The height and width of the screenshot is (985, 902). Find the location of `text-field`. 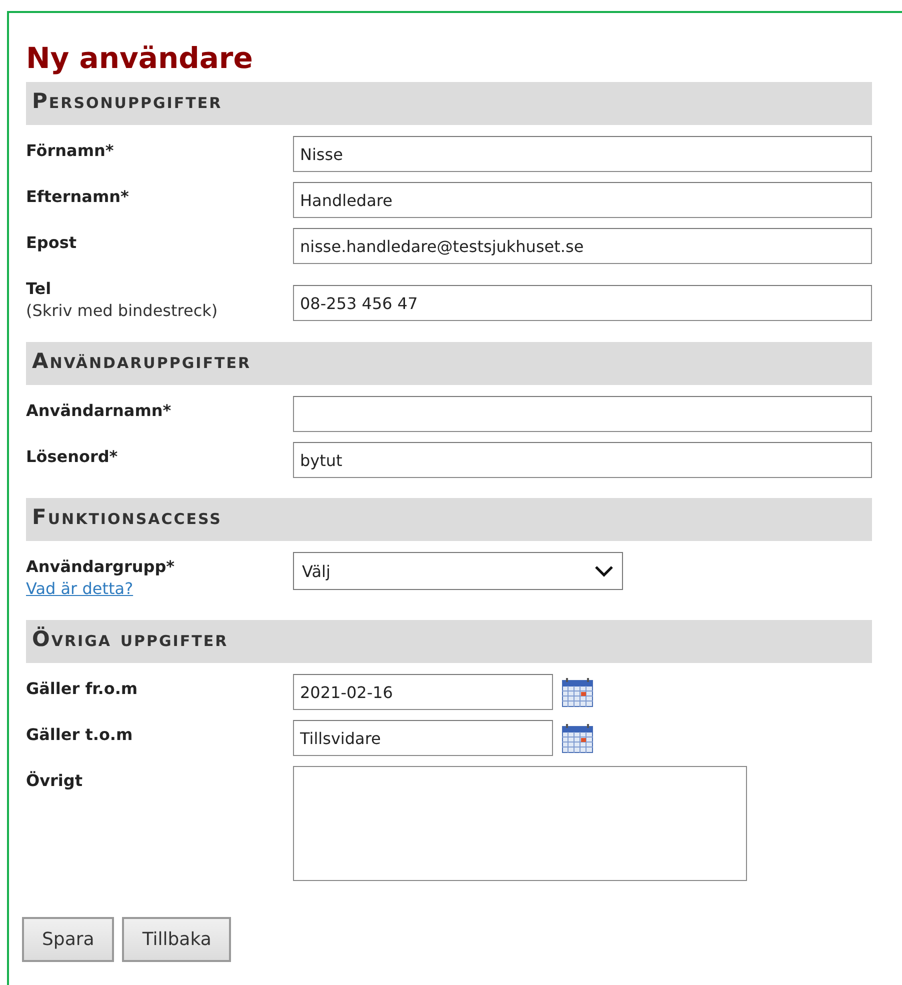

text-field is located at coordinates (582, 414).